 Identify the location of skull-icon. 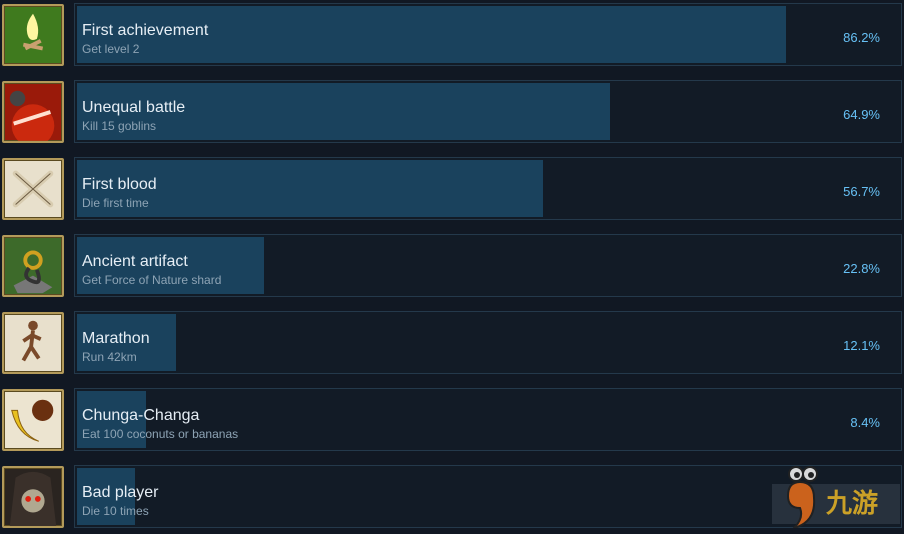
(33, 497).